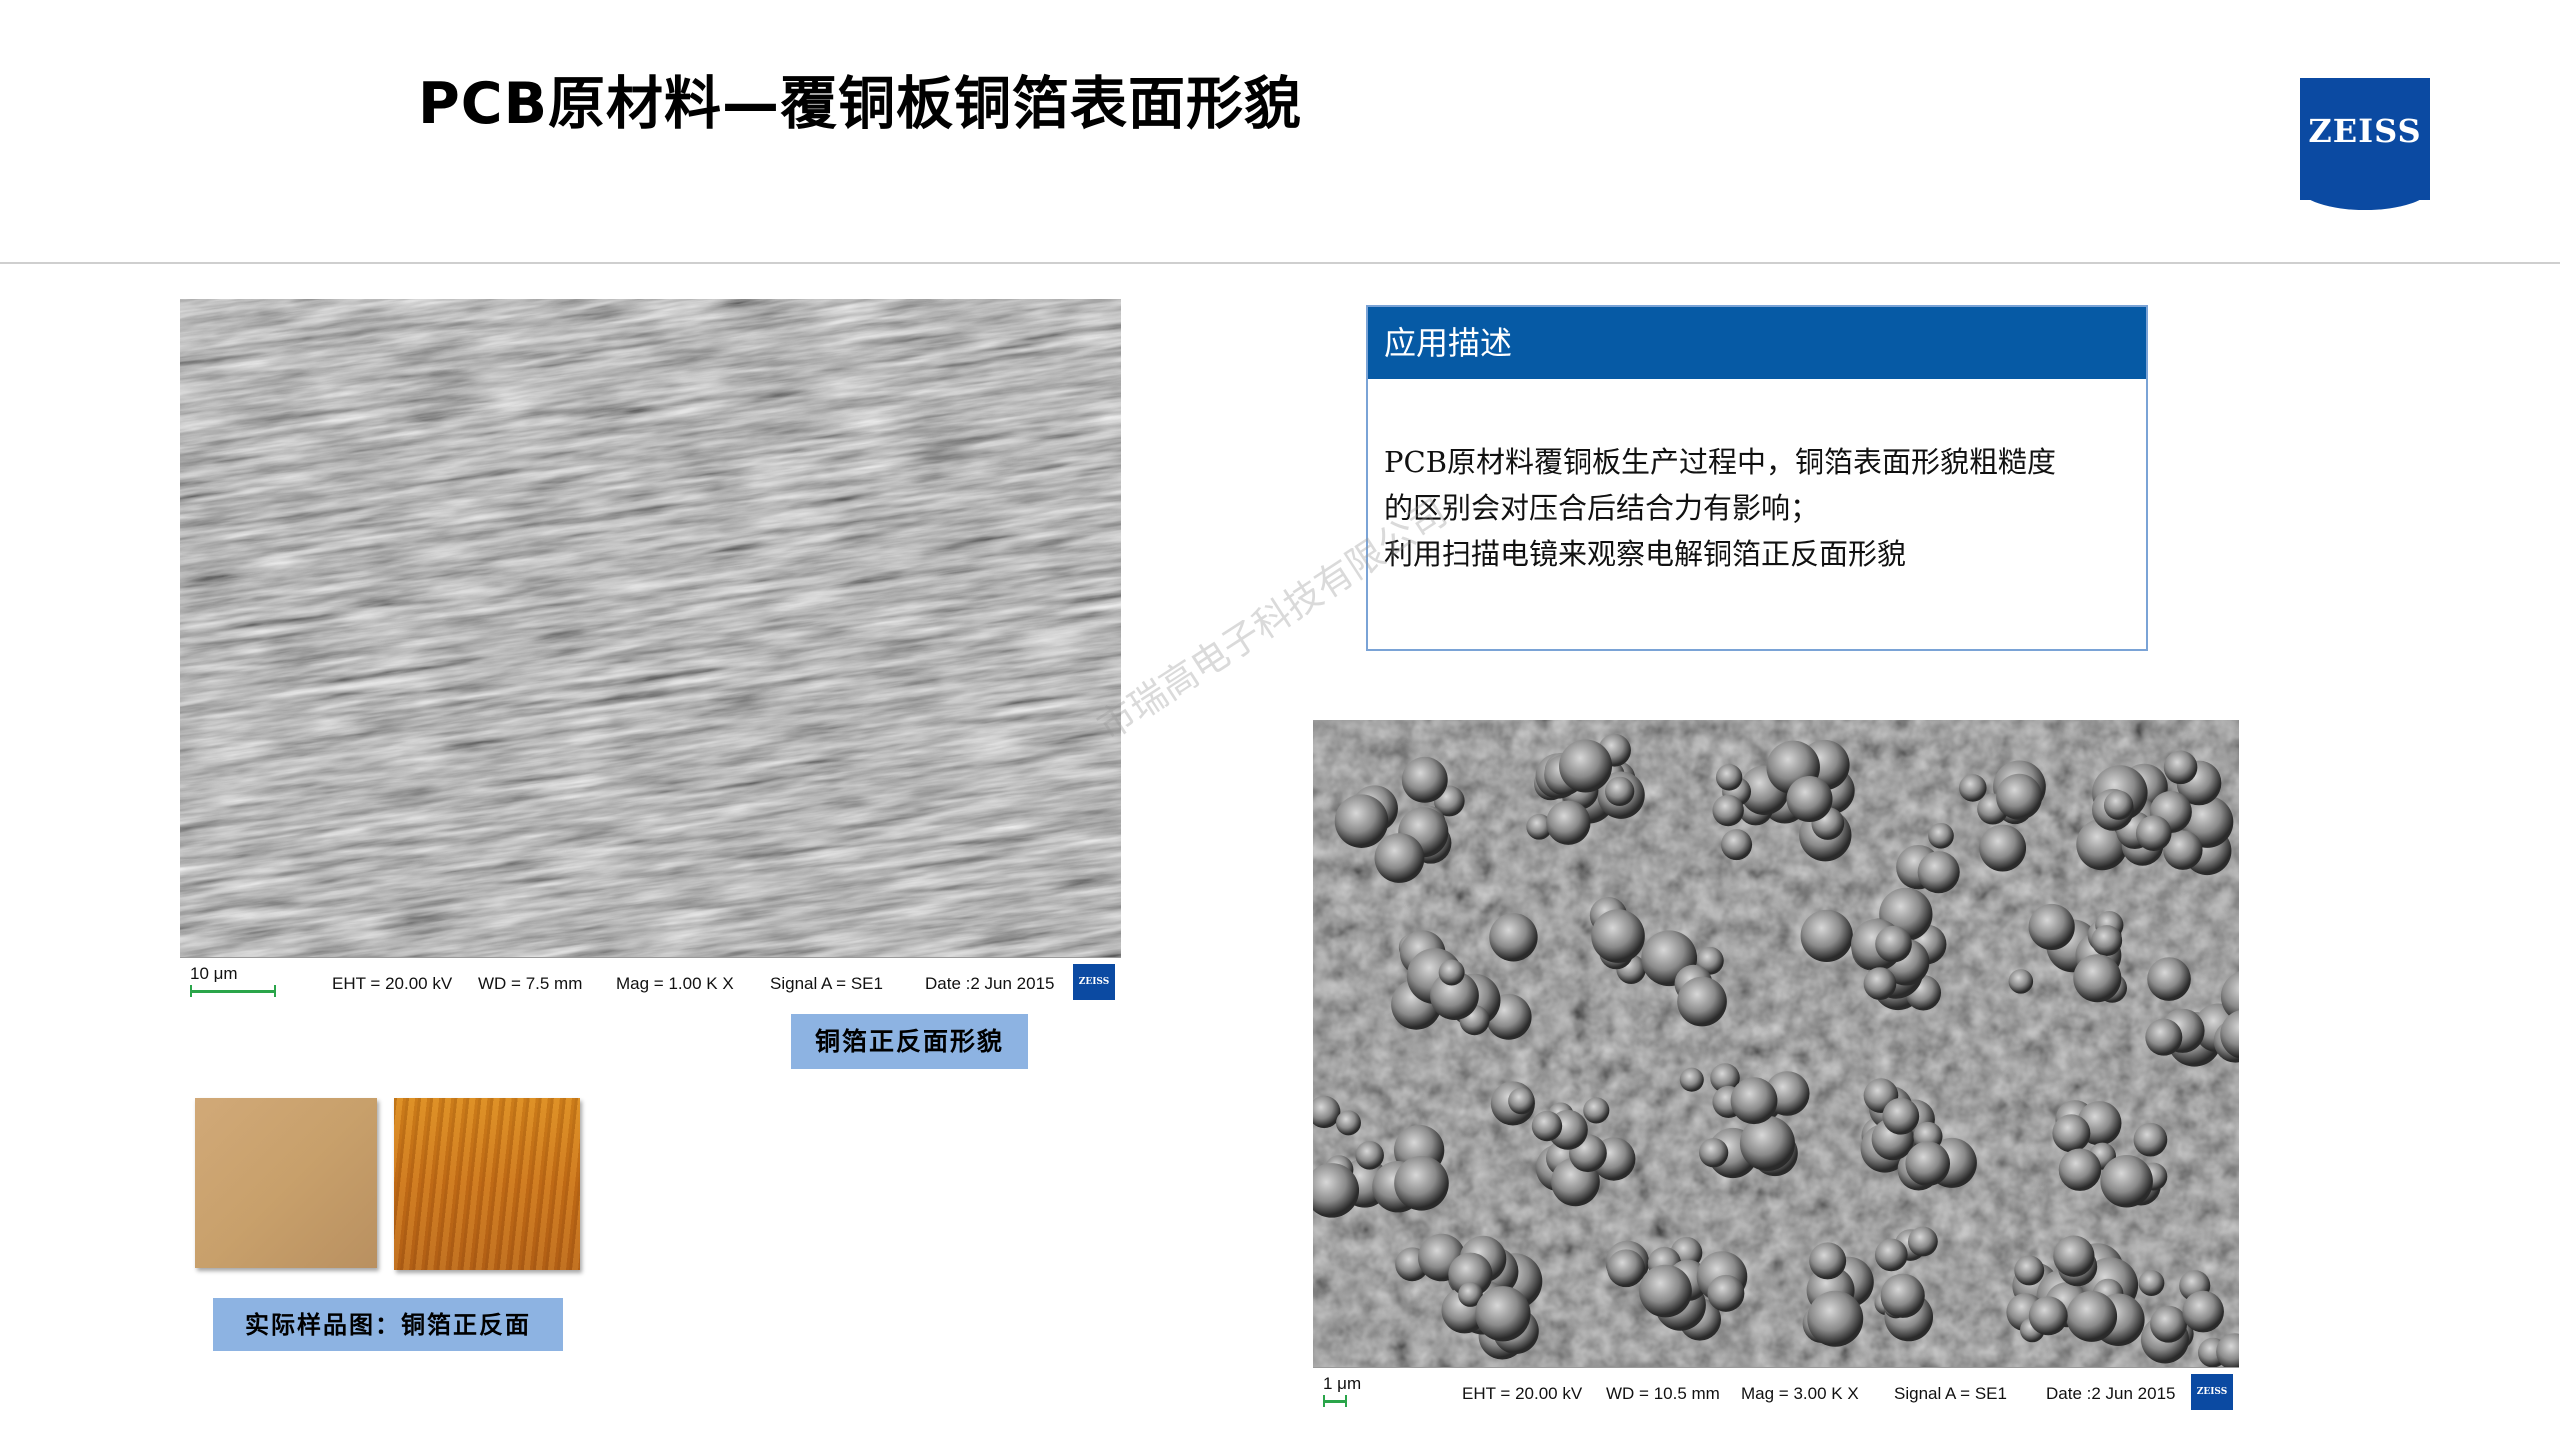 The image size is (2560, 1440). Describe the element at coordinates (388, 1324) in the screenshot. I see `caption-sample-photos: 实际样品图：铜箔正反面` at that location.